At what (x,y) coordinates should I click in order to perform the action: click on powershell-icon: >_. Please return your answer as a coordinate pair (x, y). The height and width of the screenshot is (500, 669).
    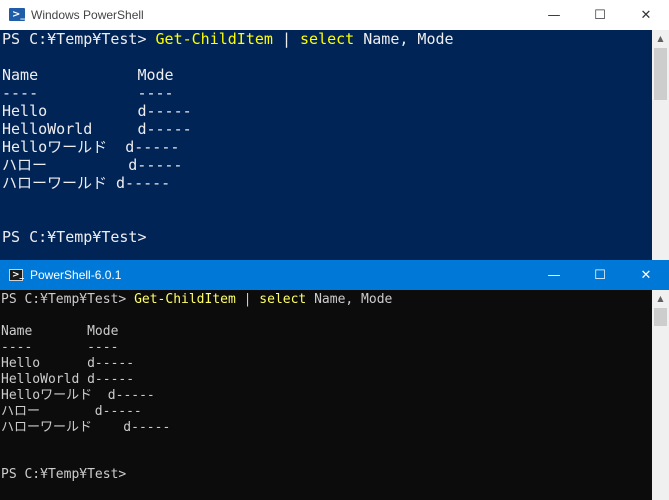
    Looking at the image, I should click on (17, 14).